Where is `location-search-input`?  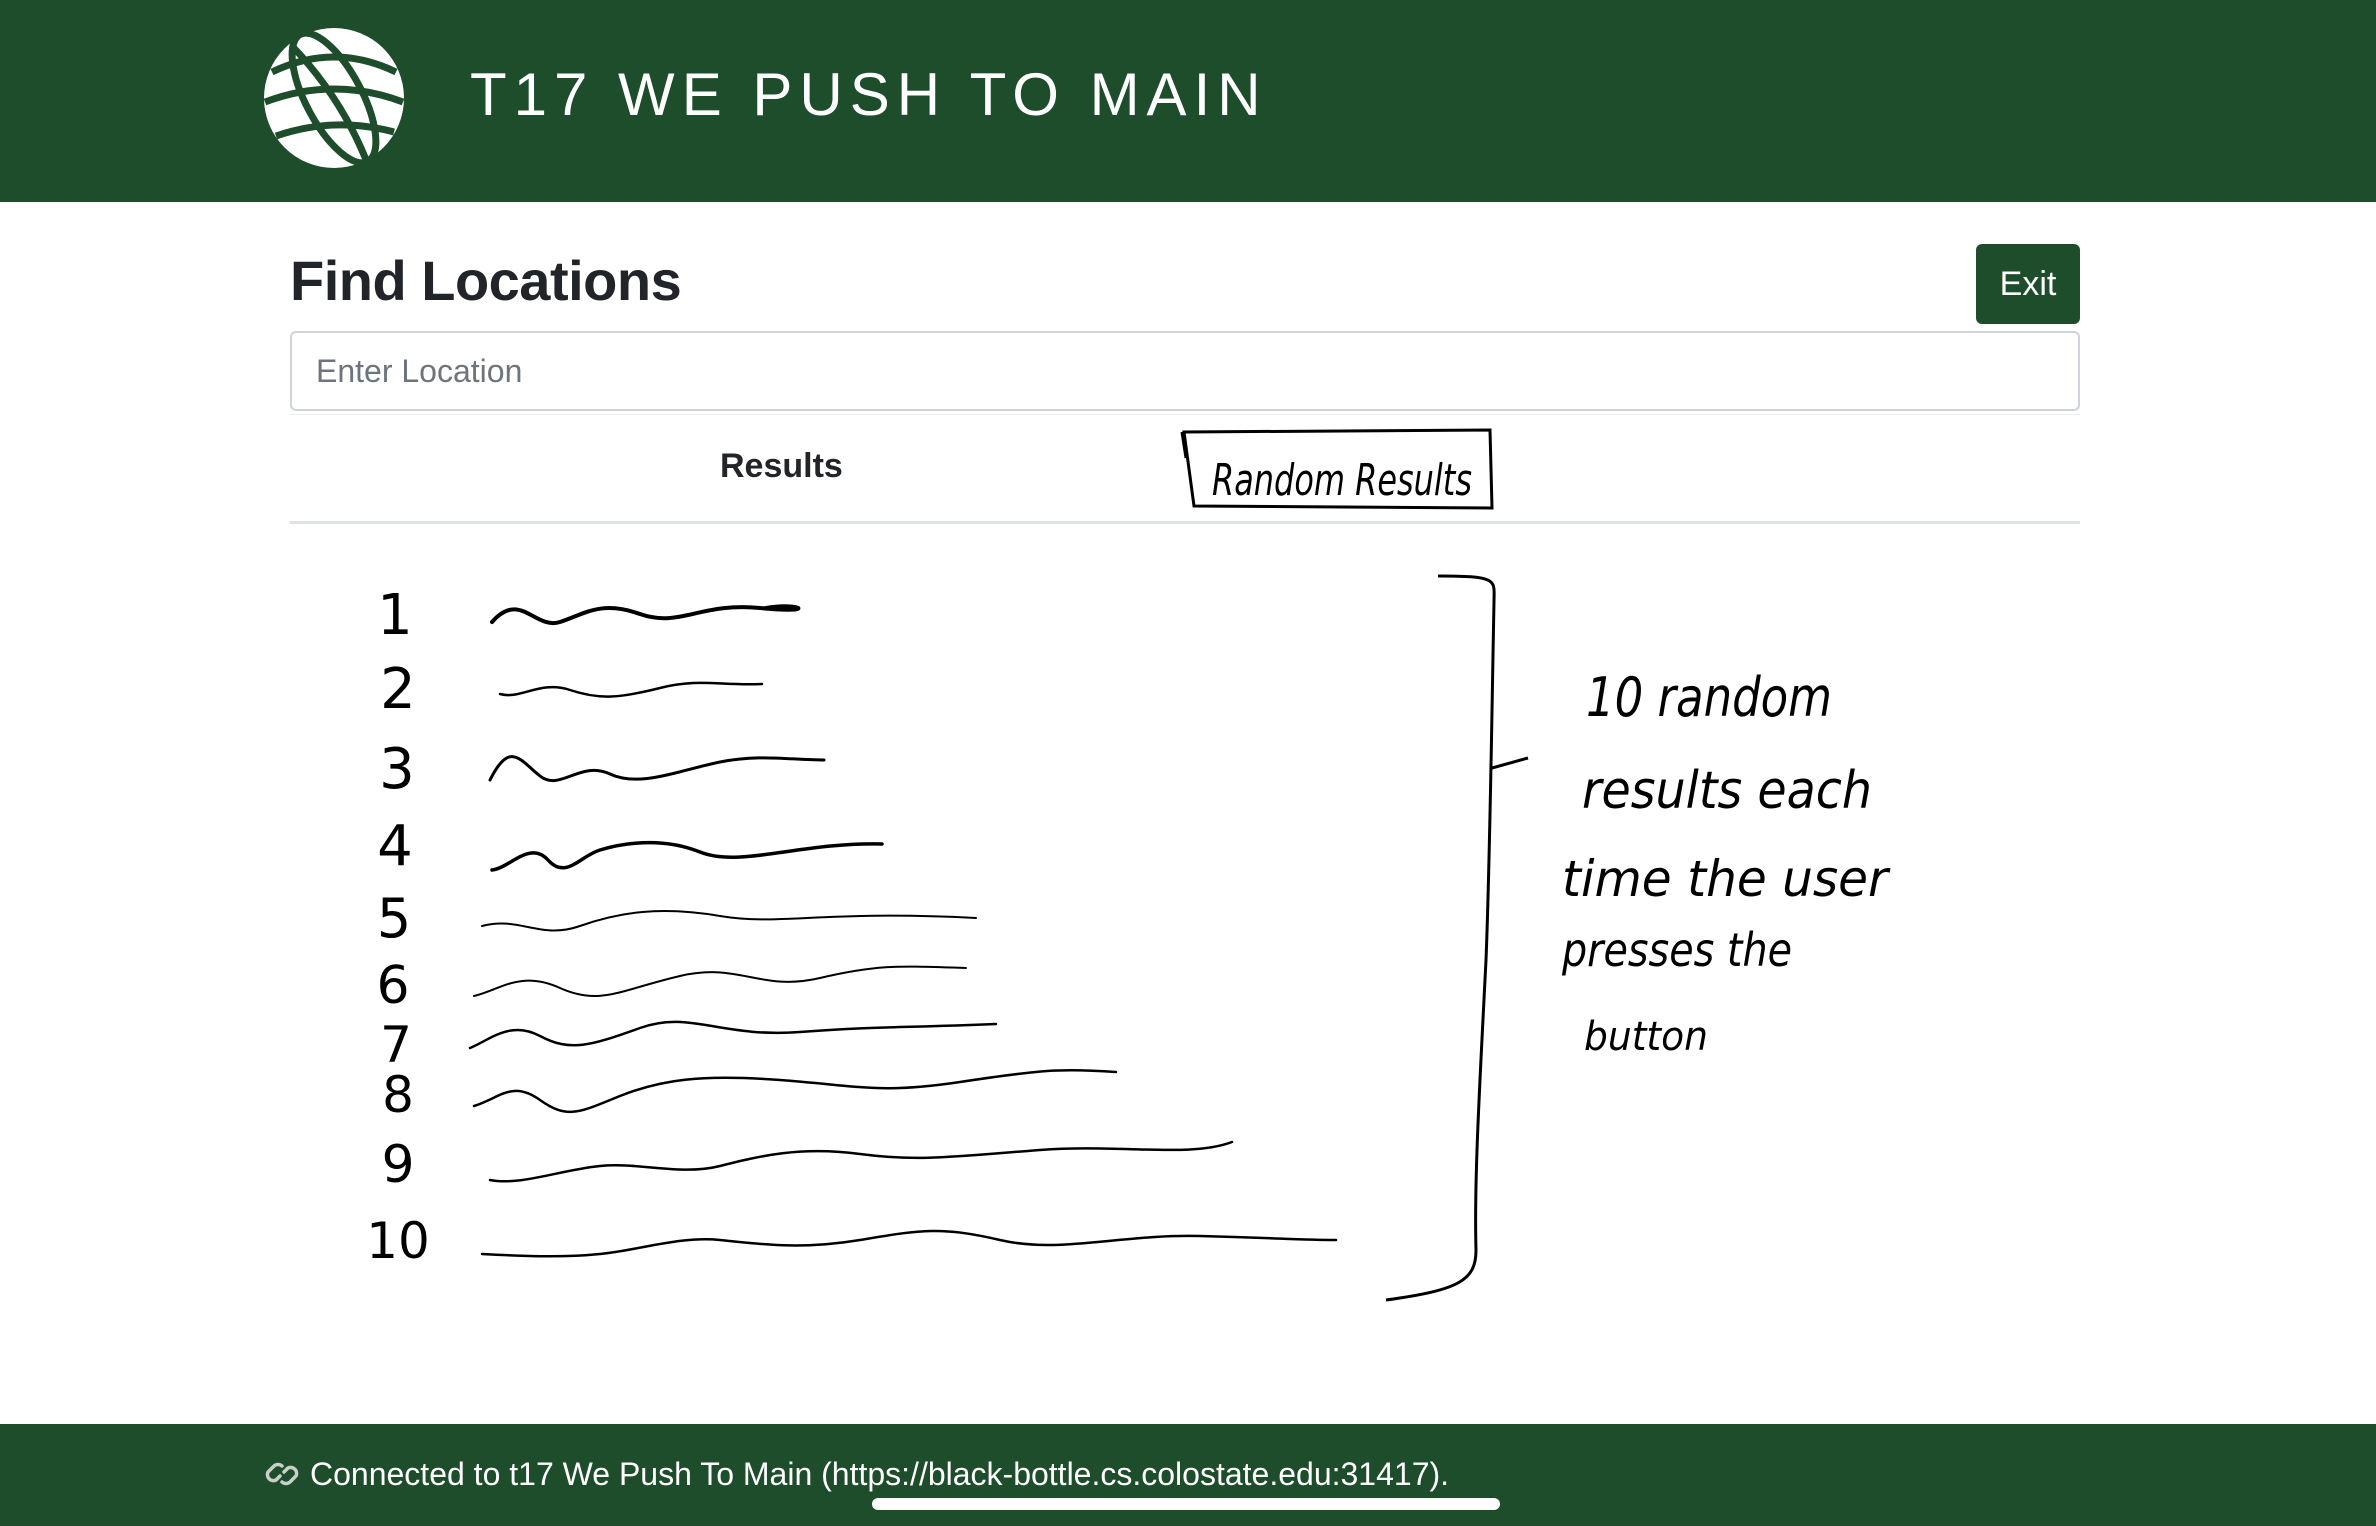 location-search-input is located at coordinates (1185, 371).